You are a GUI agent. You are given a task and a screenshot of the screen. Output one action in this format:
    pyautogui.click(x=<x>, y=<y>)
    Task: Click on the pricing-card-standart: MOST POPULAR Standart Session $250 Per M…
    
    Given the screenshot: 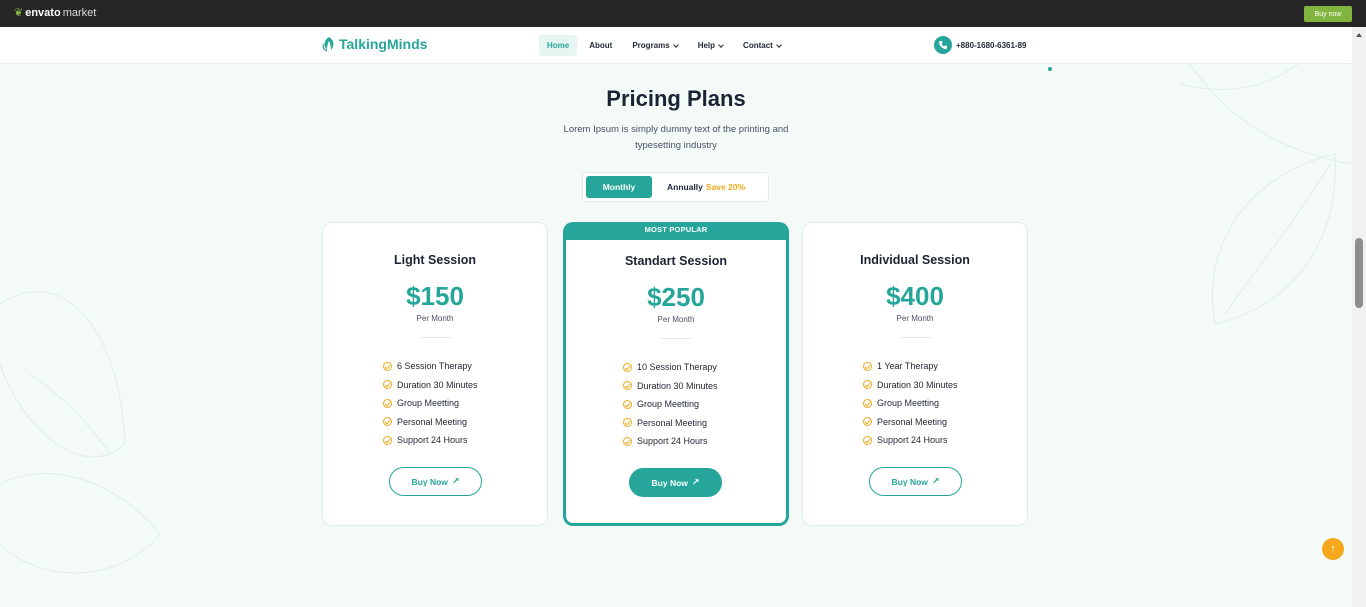 What is the action you would take?
    pyautogui.click(x=676, y=374)
    